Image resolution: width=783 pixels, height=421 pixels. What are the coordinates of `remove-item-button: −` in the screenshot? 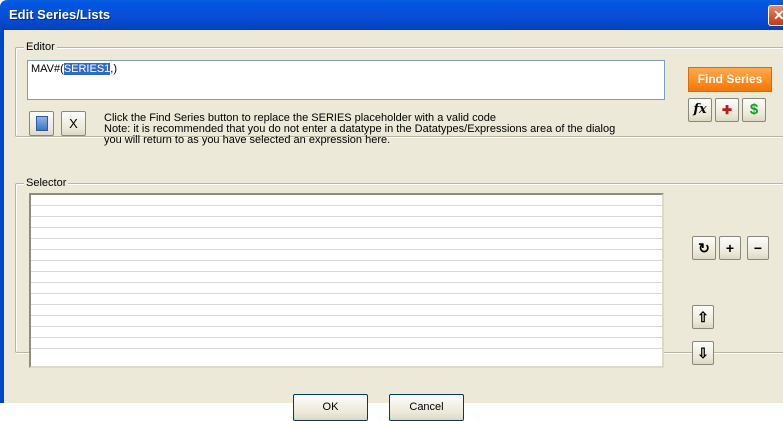 It's located at (758, 248).